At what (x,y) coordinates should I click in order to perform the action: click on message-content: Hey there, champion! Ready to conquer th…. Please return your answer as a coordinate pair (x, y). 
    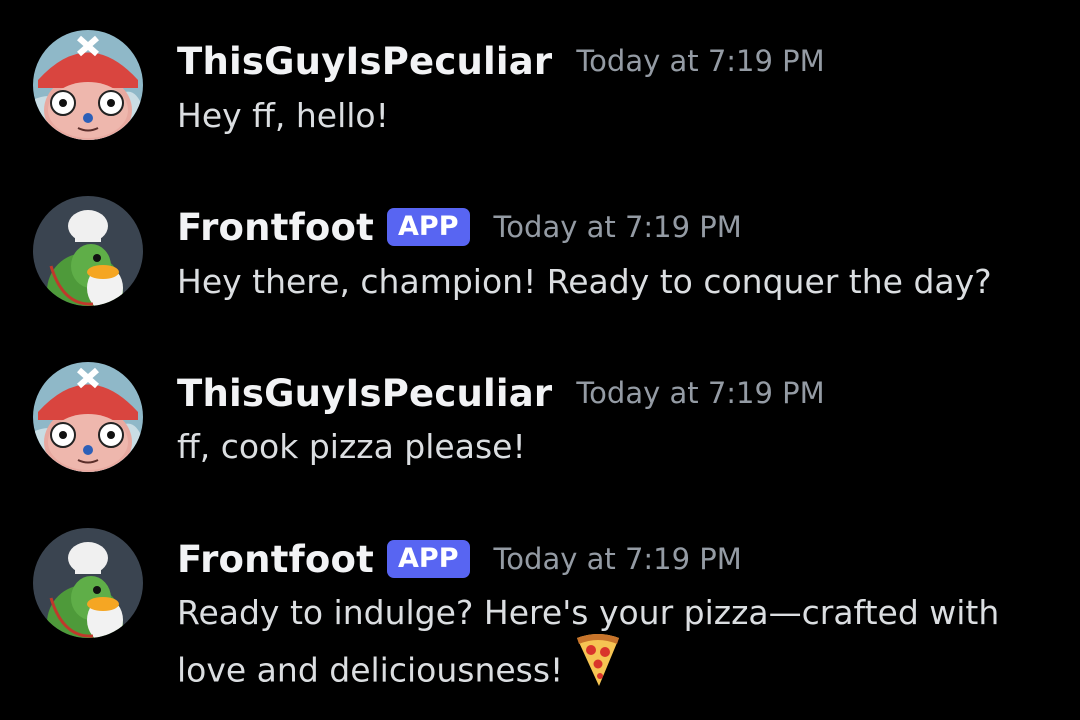
    Looking at the image, I should click on (584, 282).